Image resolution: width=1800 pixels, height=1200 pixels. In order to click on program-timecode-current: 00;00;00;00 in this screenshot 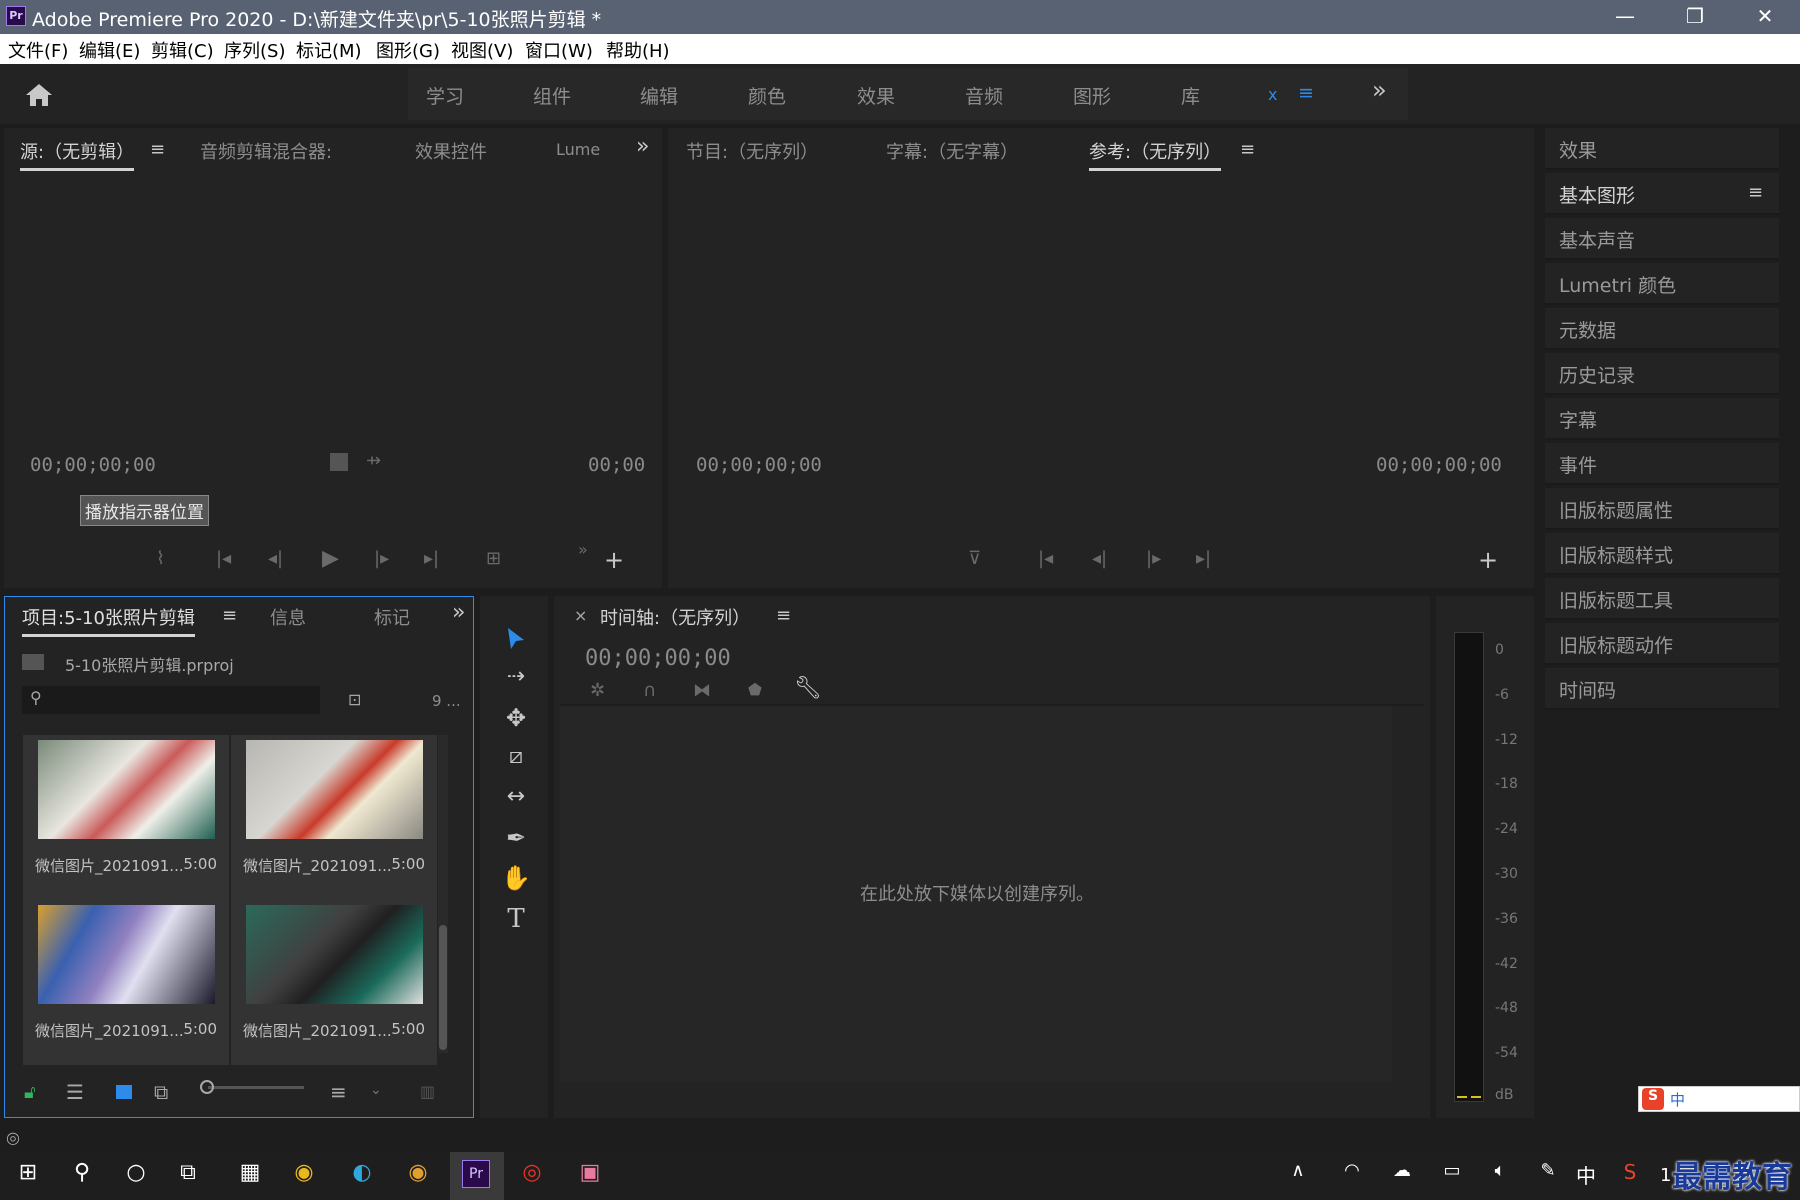, I will do `click(759, 465)`.